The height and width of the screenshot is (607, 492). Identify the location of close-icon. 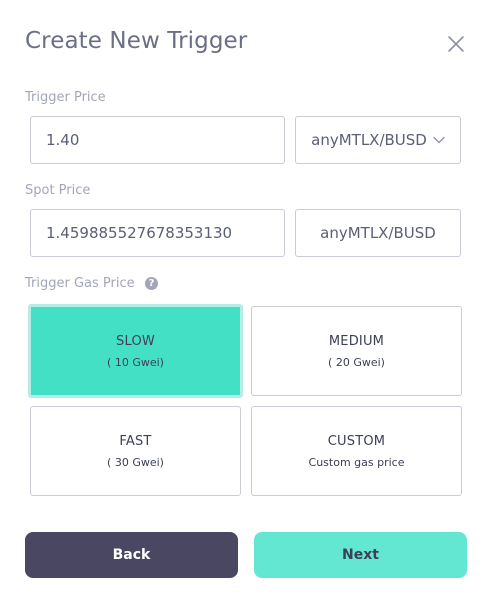
(456, 44).